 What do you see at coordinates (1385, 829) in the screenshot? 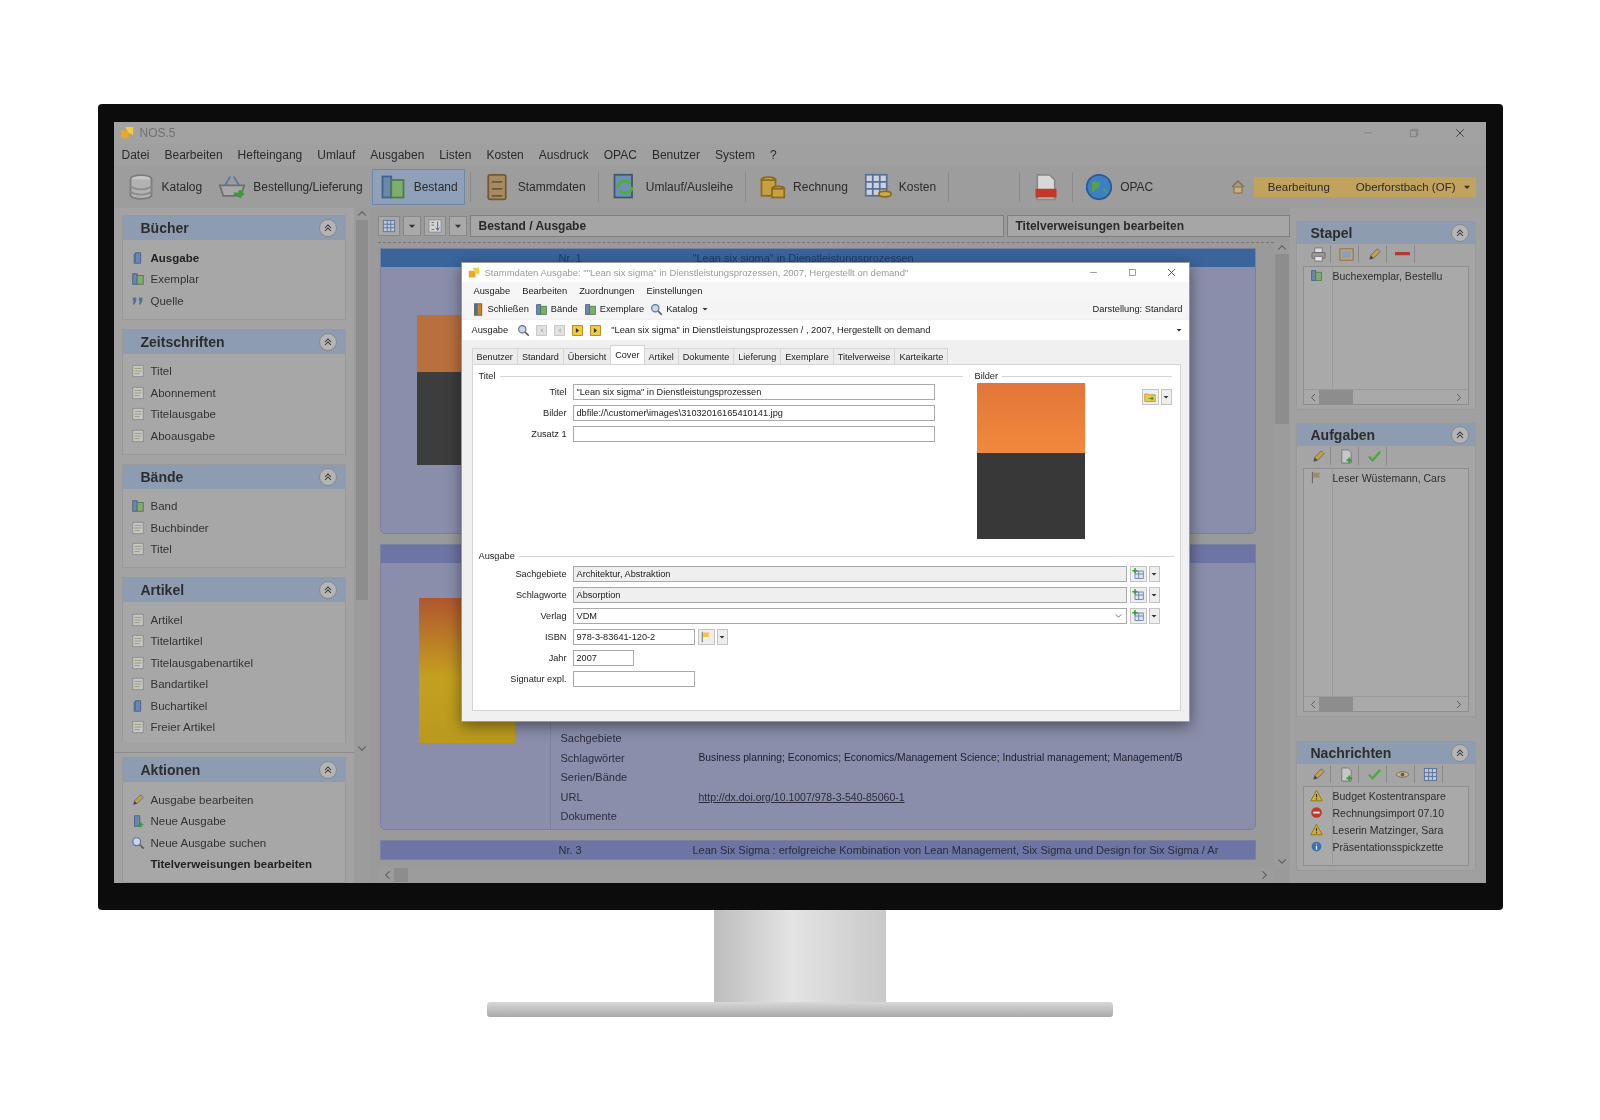
I see `list-row: Leserin Matzinger, Sara` at bounding box center [1385, 829].